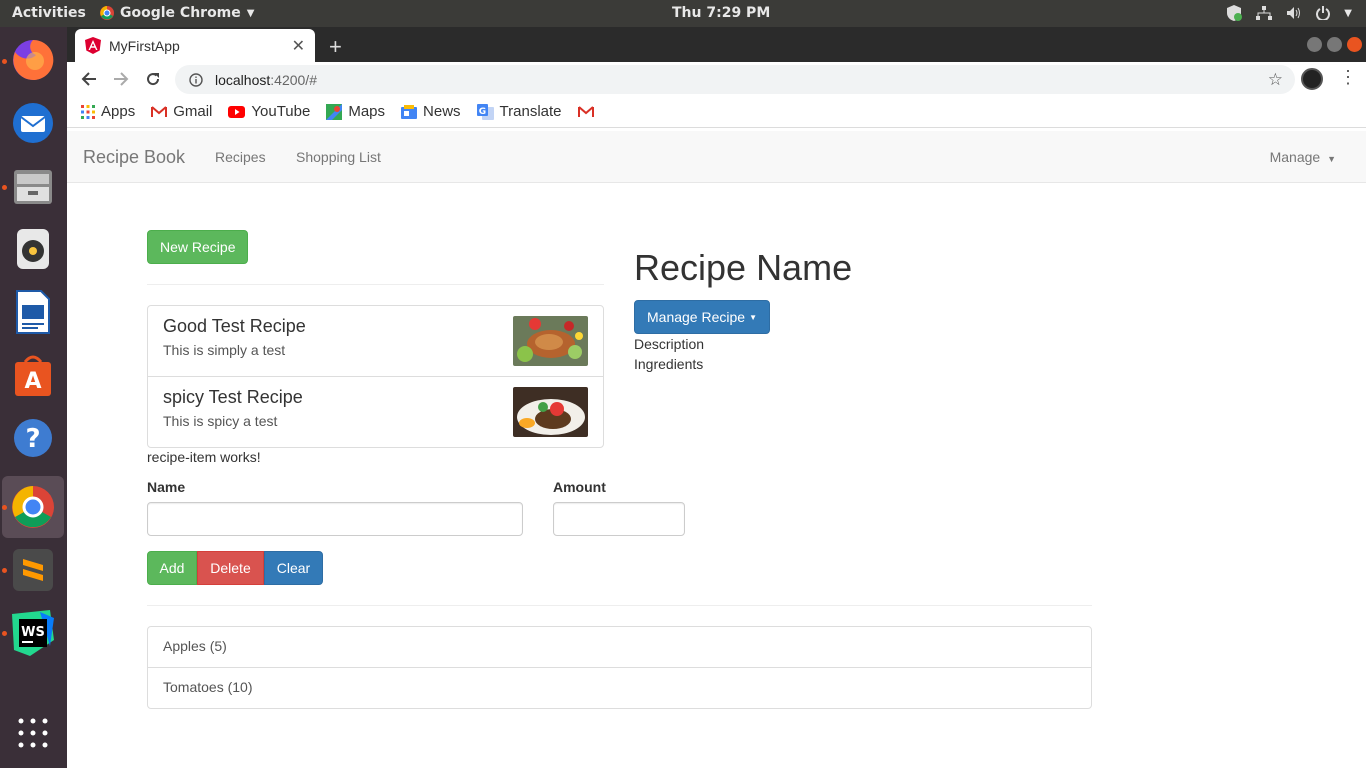  What do you see at coordinates (220, 421) in the screenshot?
I see `recipe-description: This is spicy a test` at bounding box center [220, 421].